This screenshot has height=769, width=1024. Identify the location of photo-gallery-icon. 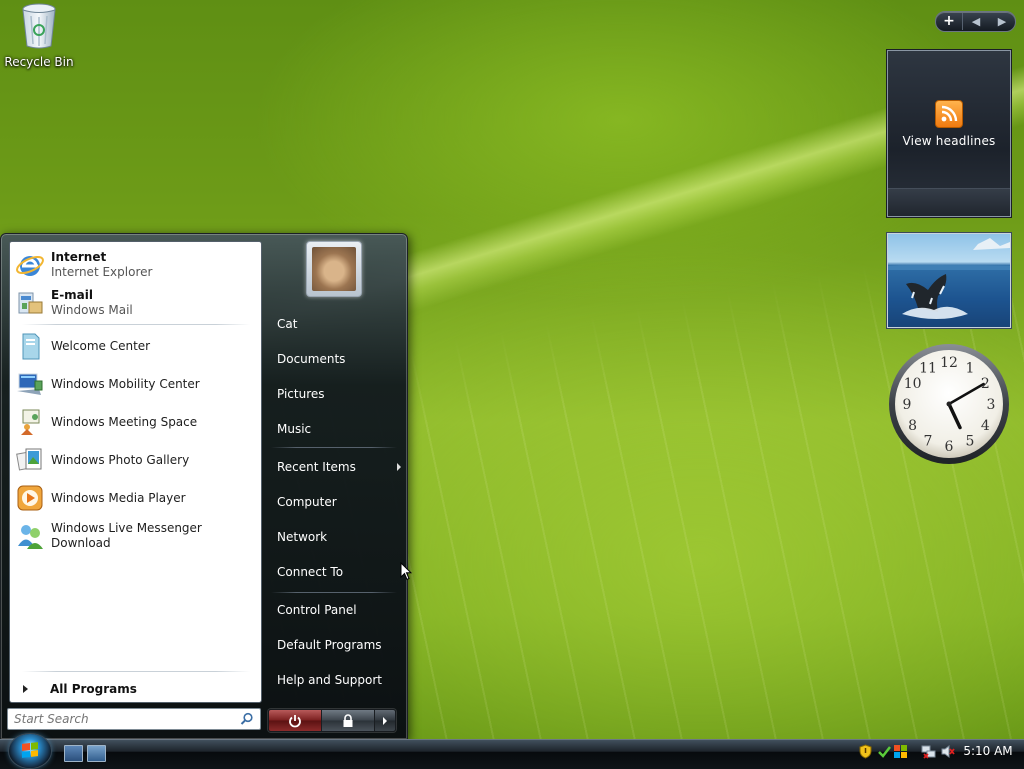
(30, 460).